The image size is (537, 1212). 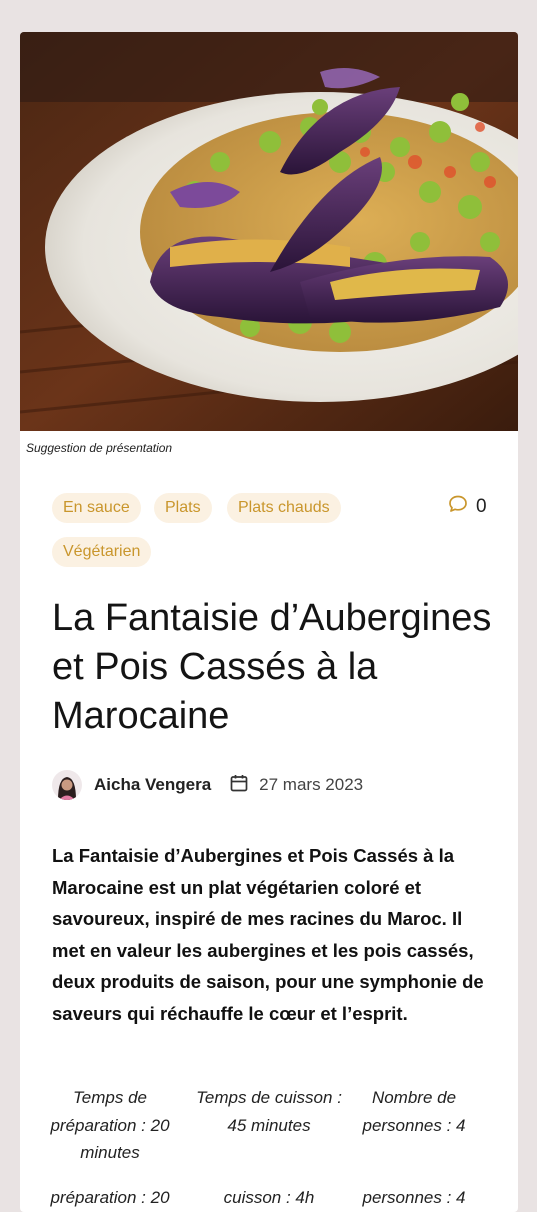 I want to click on comment-count: 0, so click(x=467, y=507).